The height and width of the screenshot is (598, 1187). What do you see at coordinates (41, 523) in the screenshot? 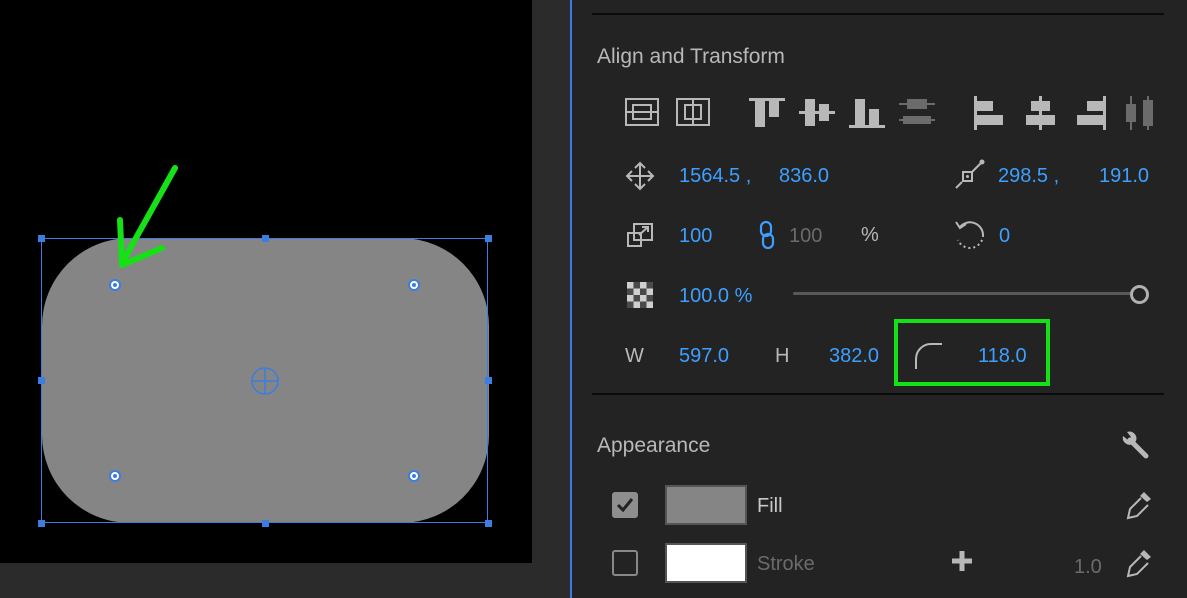
I see `resize-handle-bottom-left` at bounding box center [41, 523].